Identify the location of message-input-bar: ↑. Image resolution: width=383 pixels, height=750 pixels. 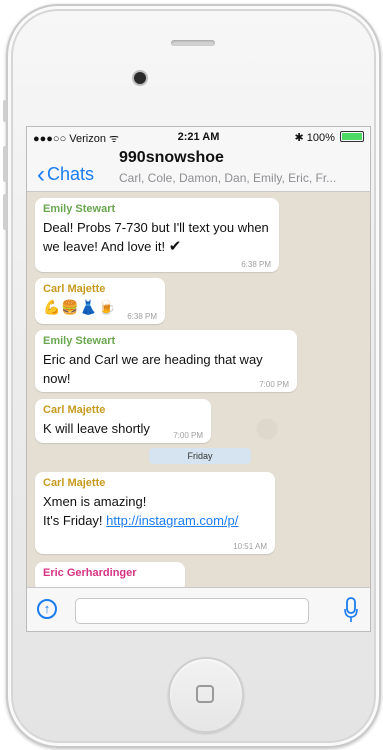
(198, 609).